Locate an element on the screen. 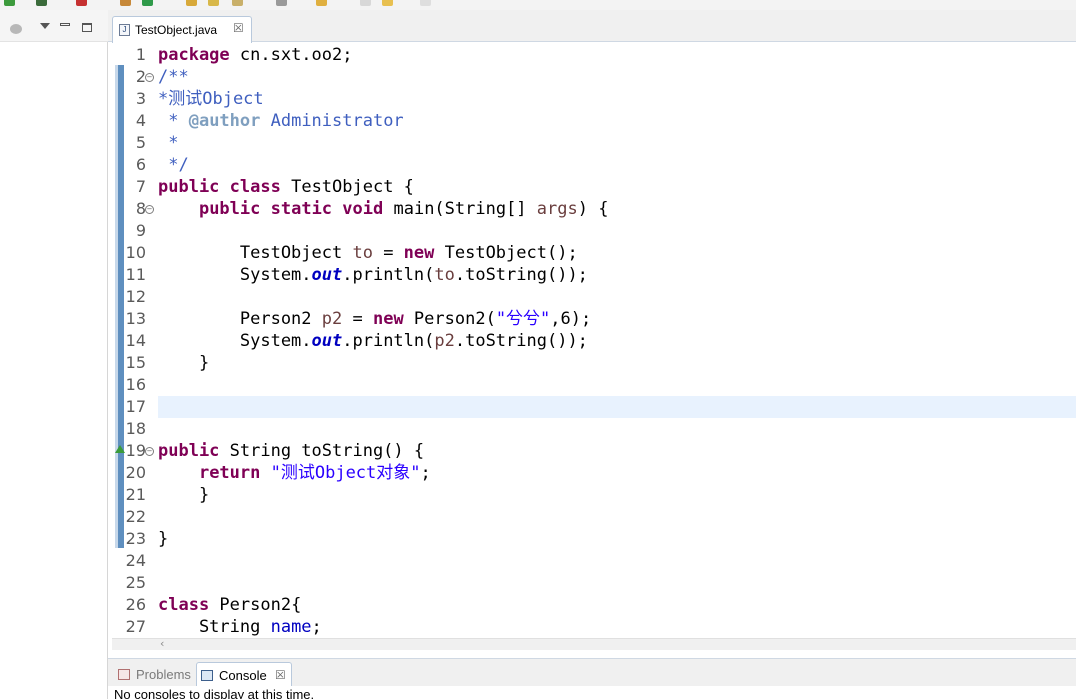 The image size is (1076, 699). code-text: *测试Object is located at coordinates (211, 99).